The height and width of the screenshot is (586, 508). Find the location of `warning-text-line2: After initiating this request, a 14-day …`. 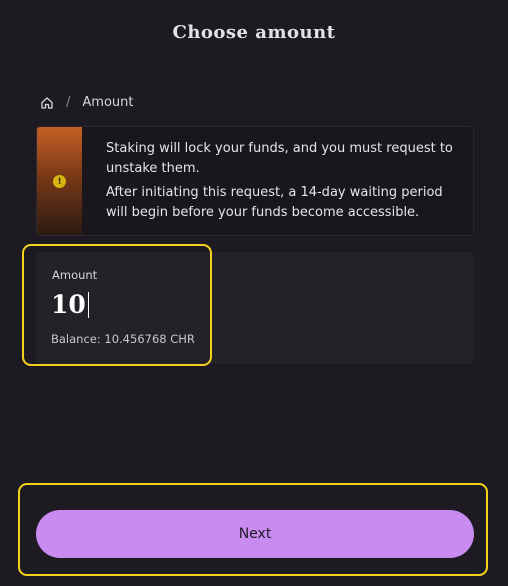

warning-text-line2: After initiating this request, a 14-day … is located at coordinates (274, 202).